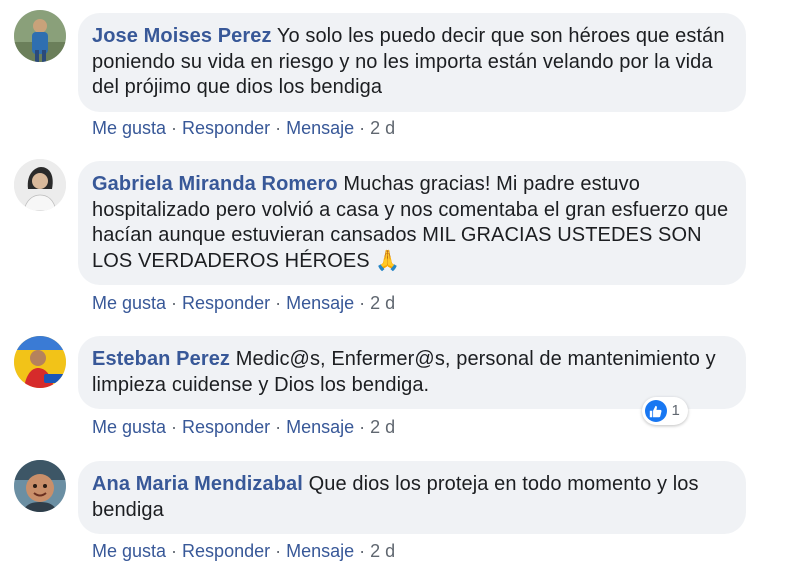  What do you see at coordinates (675, 411) in the screenshot?
I see `reaction-count: 1` at bounding box center [675, 411].